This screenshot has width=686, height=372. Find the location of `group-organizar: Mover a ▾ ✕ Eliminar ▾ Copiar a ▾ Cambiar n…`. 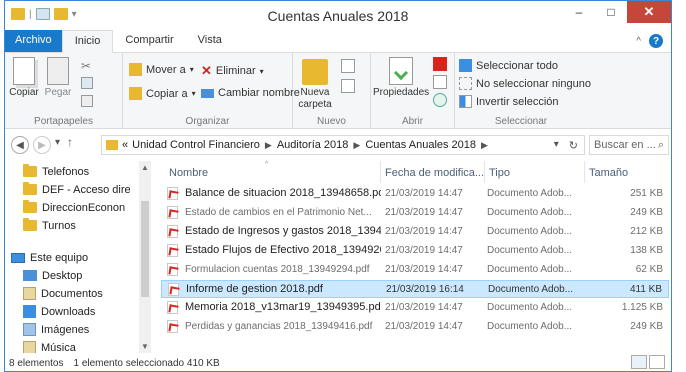

group-organizar: Mover a ▾ ✕ Eliminar ▾ Copiar a ▾ Cambiar n… is located at coordinates (211, 91).